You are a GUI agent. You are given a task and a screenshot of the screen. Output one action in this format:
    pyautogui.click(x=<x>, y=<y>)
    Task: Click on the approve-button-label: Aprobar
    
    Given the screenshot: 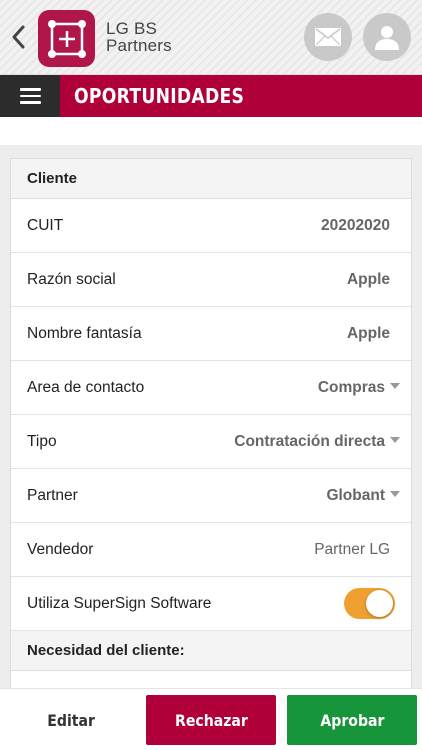 What is the action you would take?
    pyautogui.click(x=352, y=720)
    